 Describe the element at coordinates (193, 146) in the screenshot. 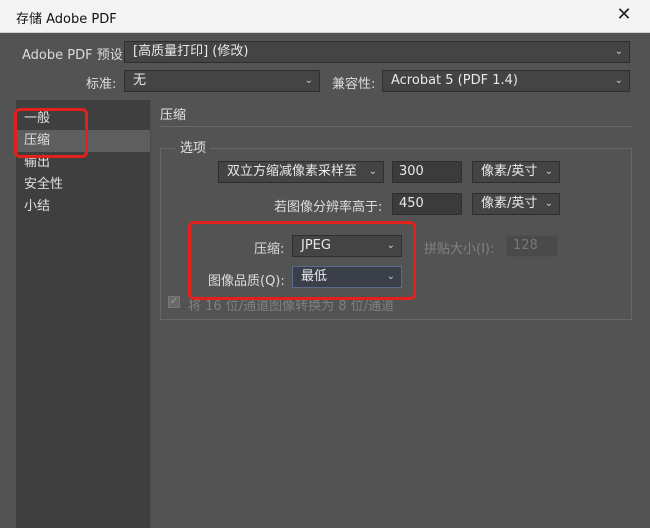

I see `options-group-title: 选项` at that location.